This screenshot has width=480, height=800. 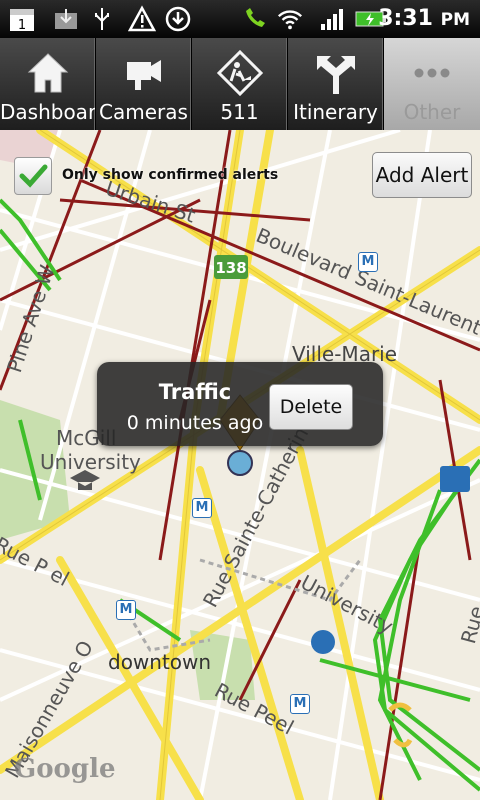 I want to click on delete-button: Delete, so click(x=311, y=407).